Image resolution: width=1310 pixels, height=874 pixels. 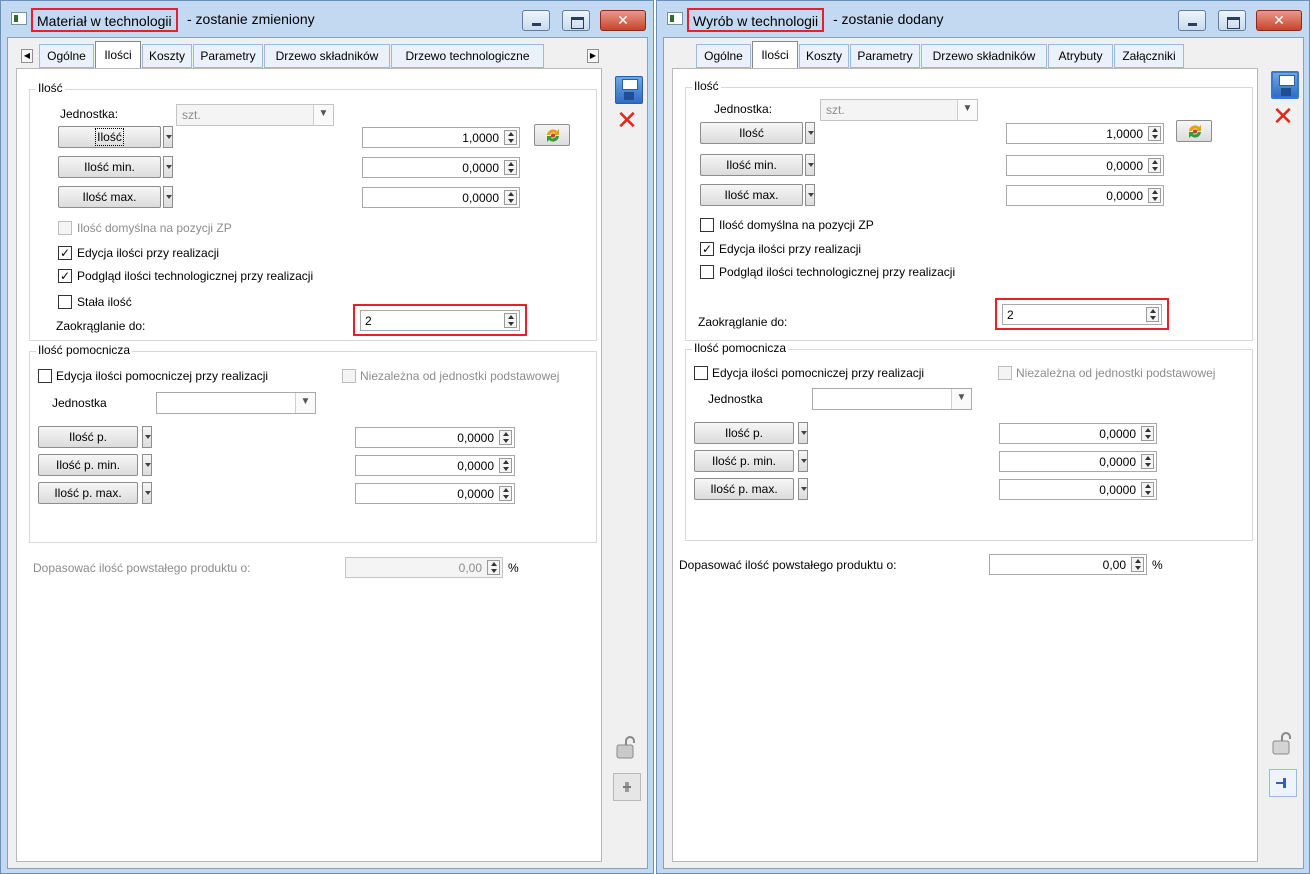 I want to click on tab-scroll-left-icon: ◀, so click(x=27, y=56).